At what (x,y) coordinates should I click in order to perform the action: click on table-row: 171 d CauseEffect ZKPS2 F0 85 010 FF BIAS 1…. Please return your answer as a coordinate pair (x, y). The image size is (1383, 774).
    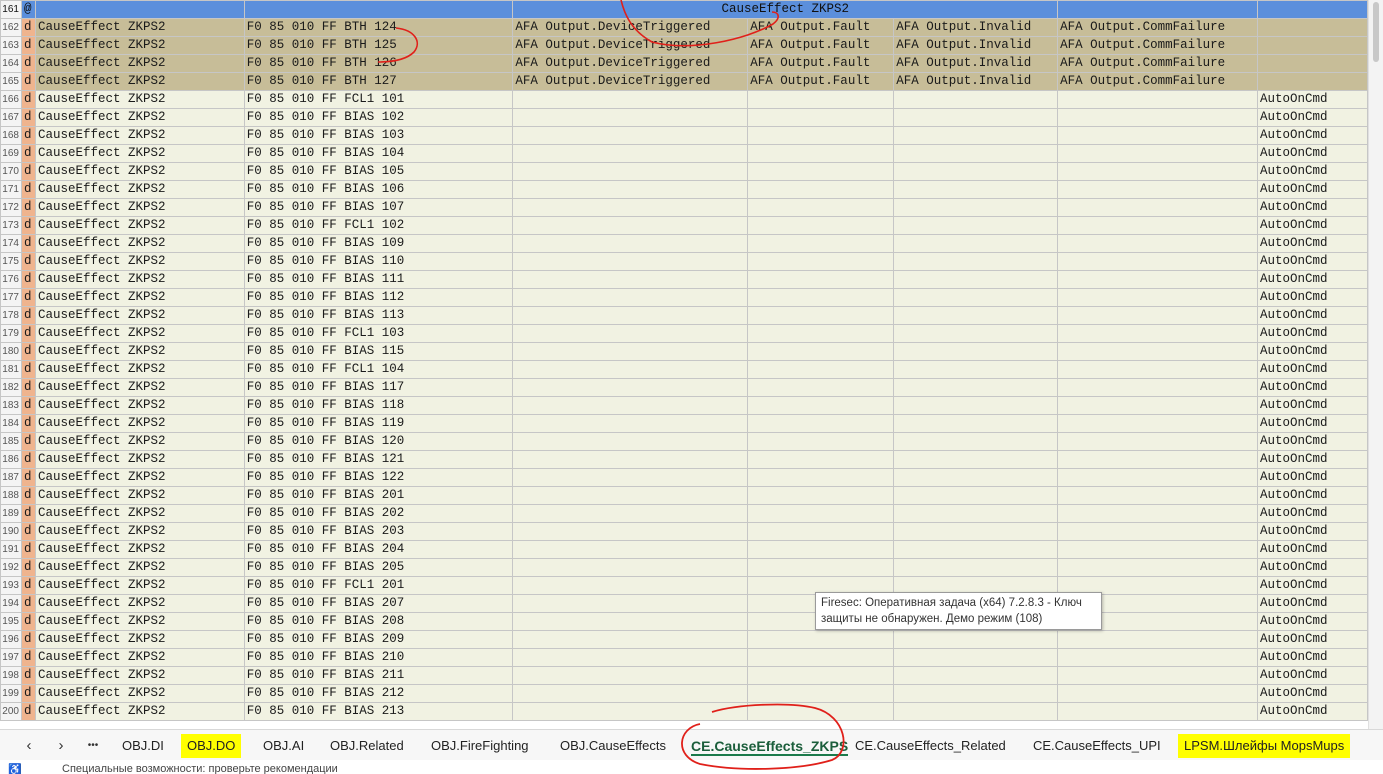
    Looking at the image, I should click on (684, 189).